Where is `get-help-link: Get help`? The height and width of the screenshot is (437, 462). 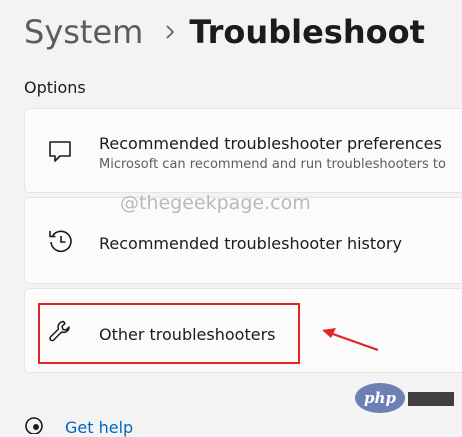
get-help-link: Get help is located at coordinates (99, 427).